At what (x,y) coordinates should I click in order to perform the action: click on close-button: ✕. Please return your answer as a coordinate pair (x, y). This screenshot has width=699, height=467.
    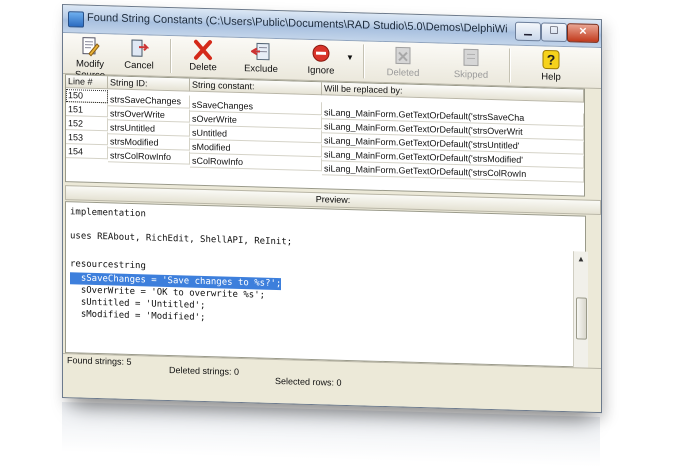
    Looking at the image, I should click on (583, 33).